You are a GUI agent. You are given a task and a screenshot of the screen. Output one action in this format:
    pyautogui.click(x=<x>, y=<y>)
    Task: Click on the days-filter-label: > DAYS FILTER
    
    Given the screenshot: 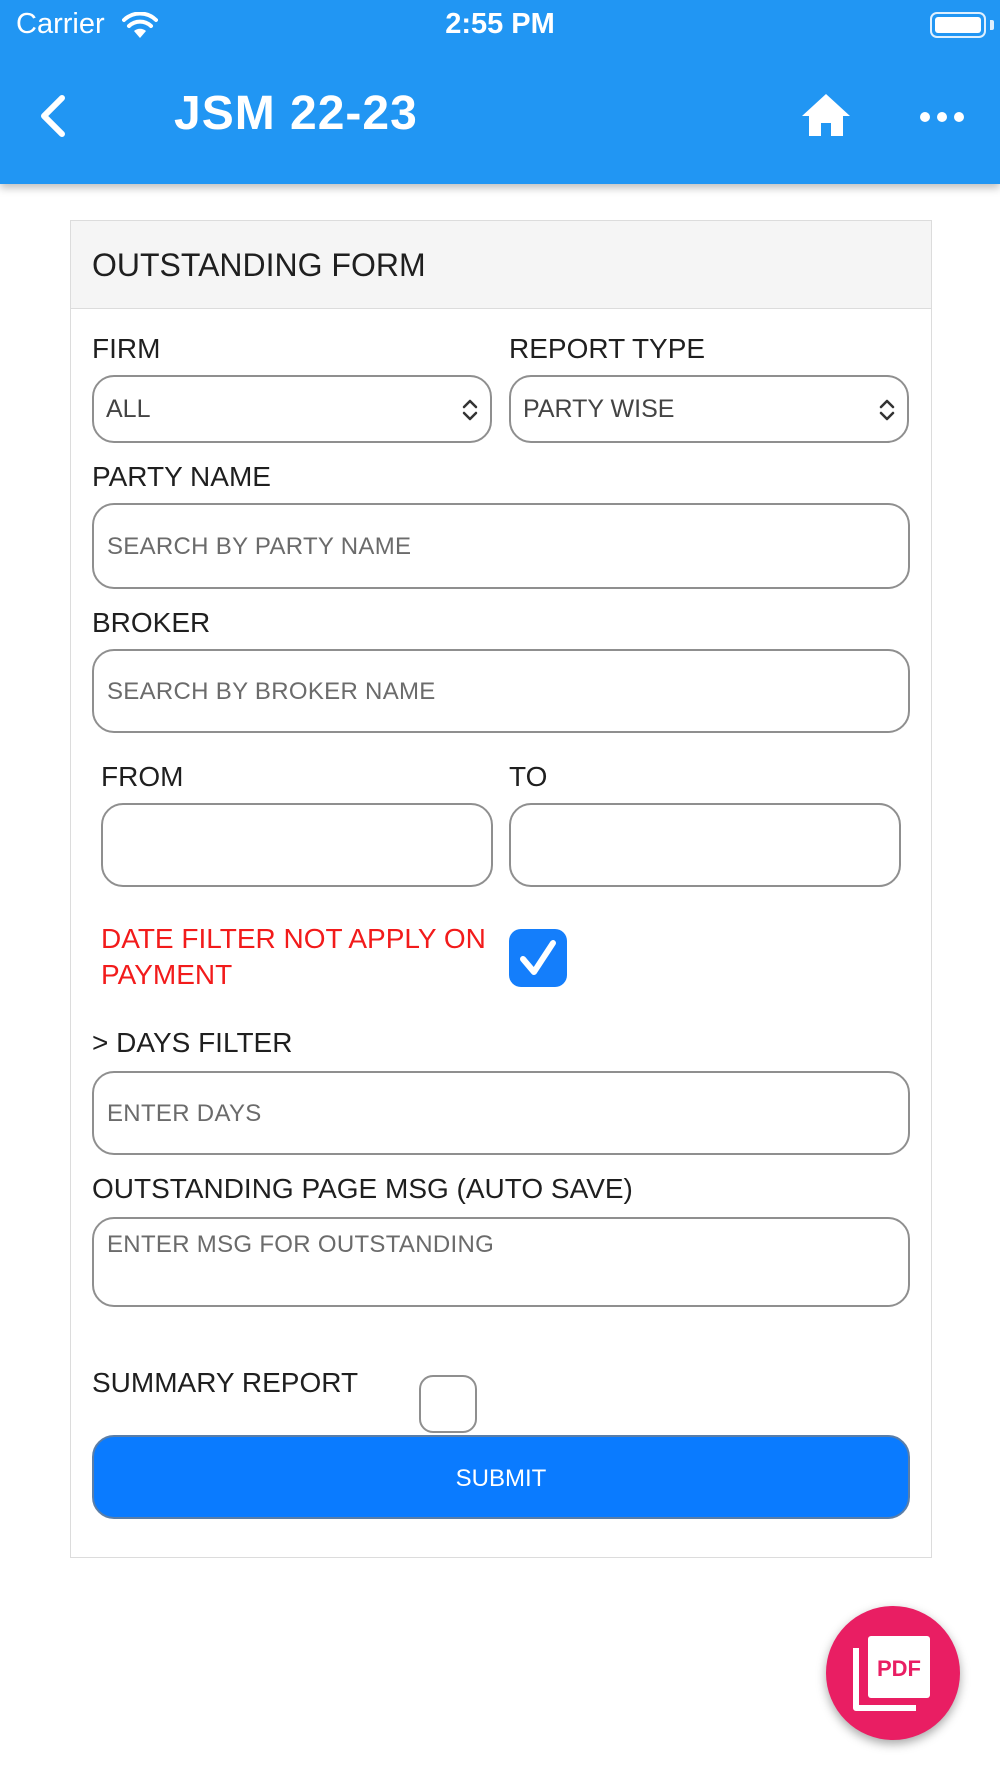 What is the action you would take?
    pyautogui.click(x=192, y=1042)
    